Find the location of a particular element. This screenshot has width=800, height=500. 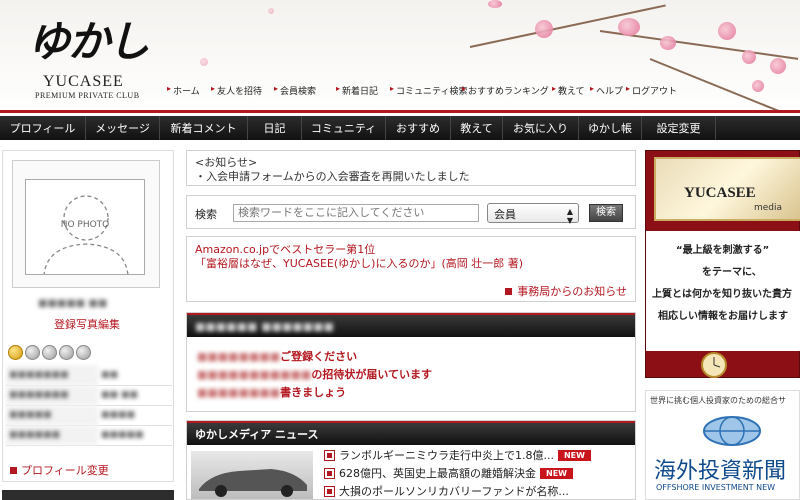

nav-profile: プロフィール is located at coordinates (43, 128).